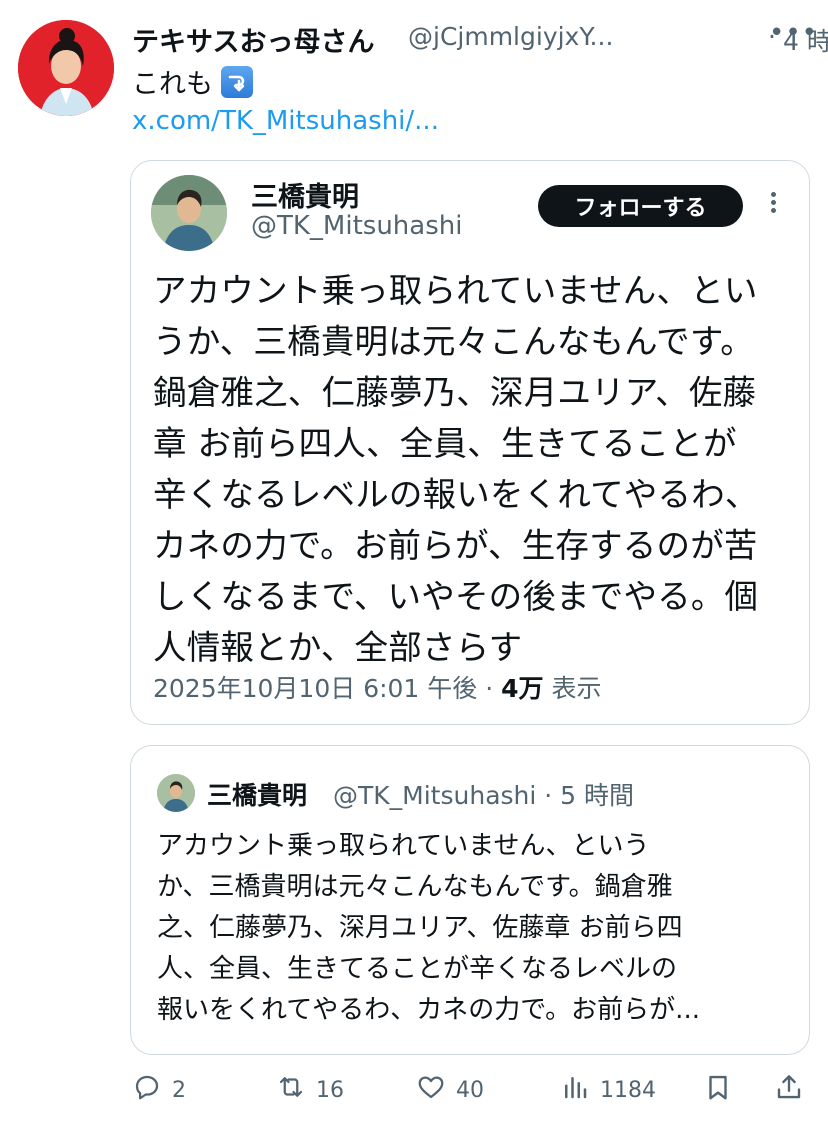  Describe the element at coordinates (172, 84) in the screenshot. I see `post-text-content: これも` at that location.